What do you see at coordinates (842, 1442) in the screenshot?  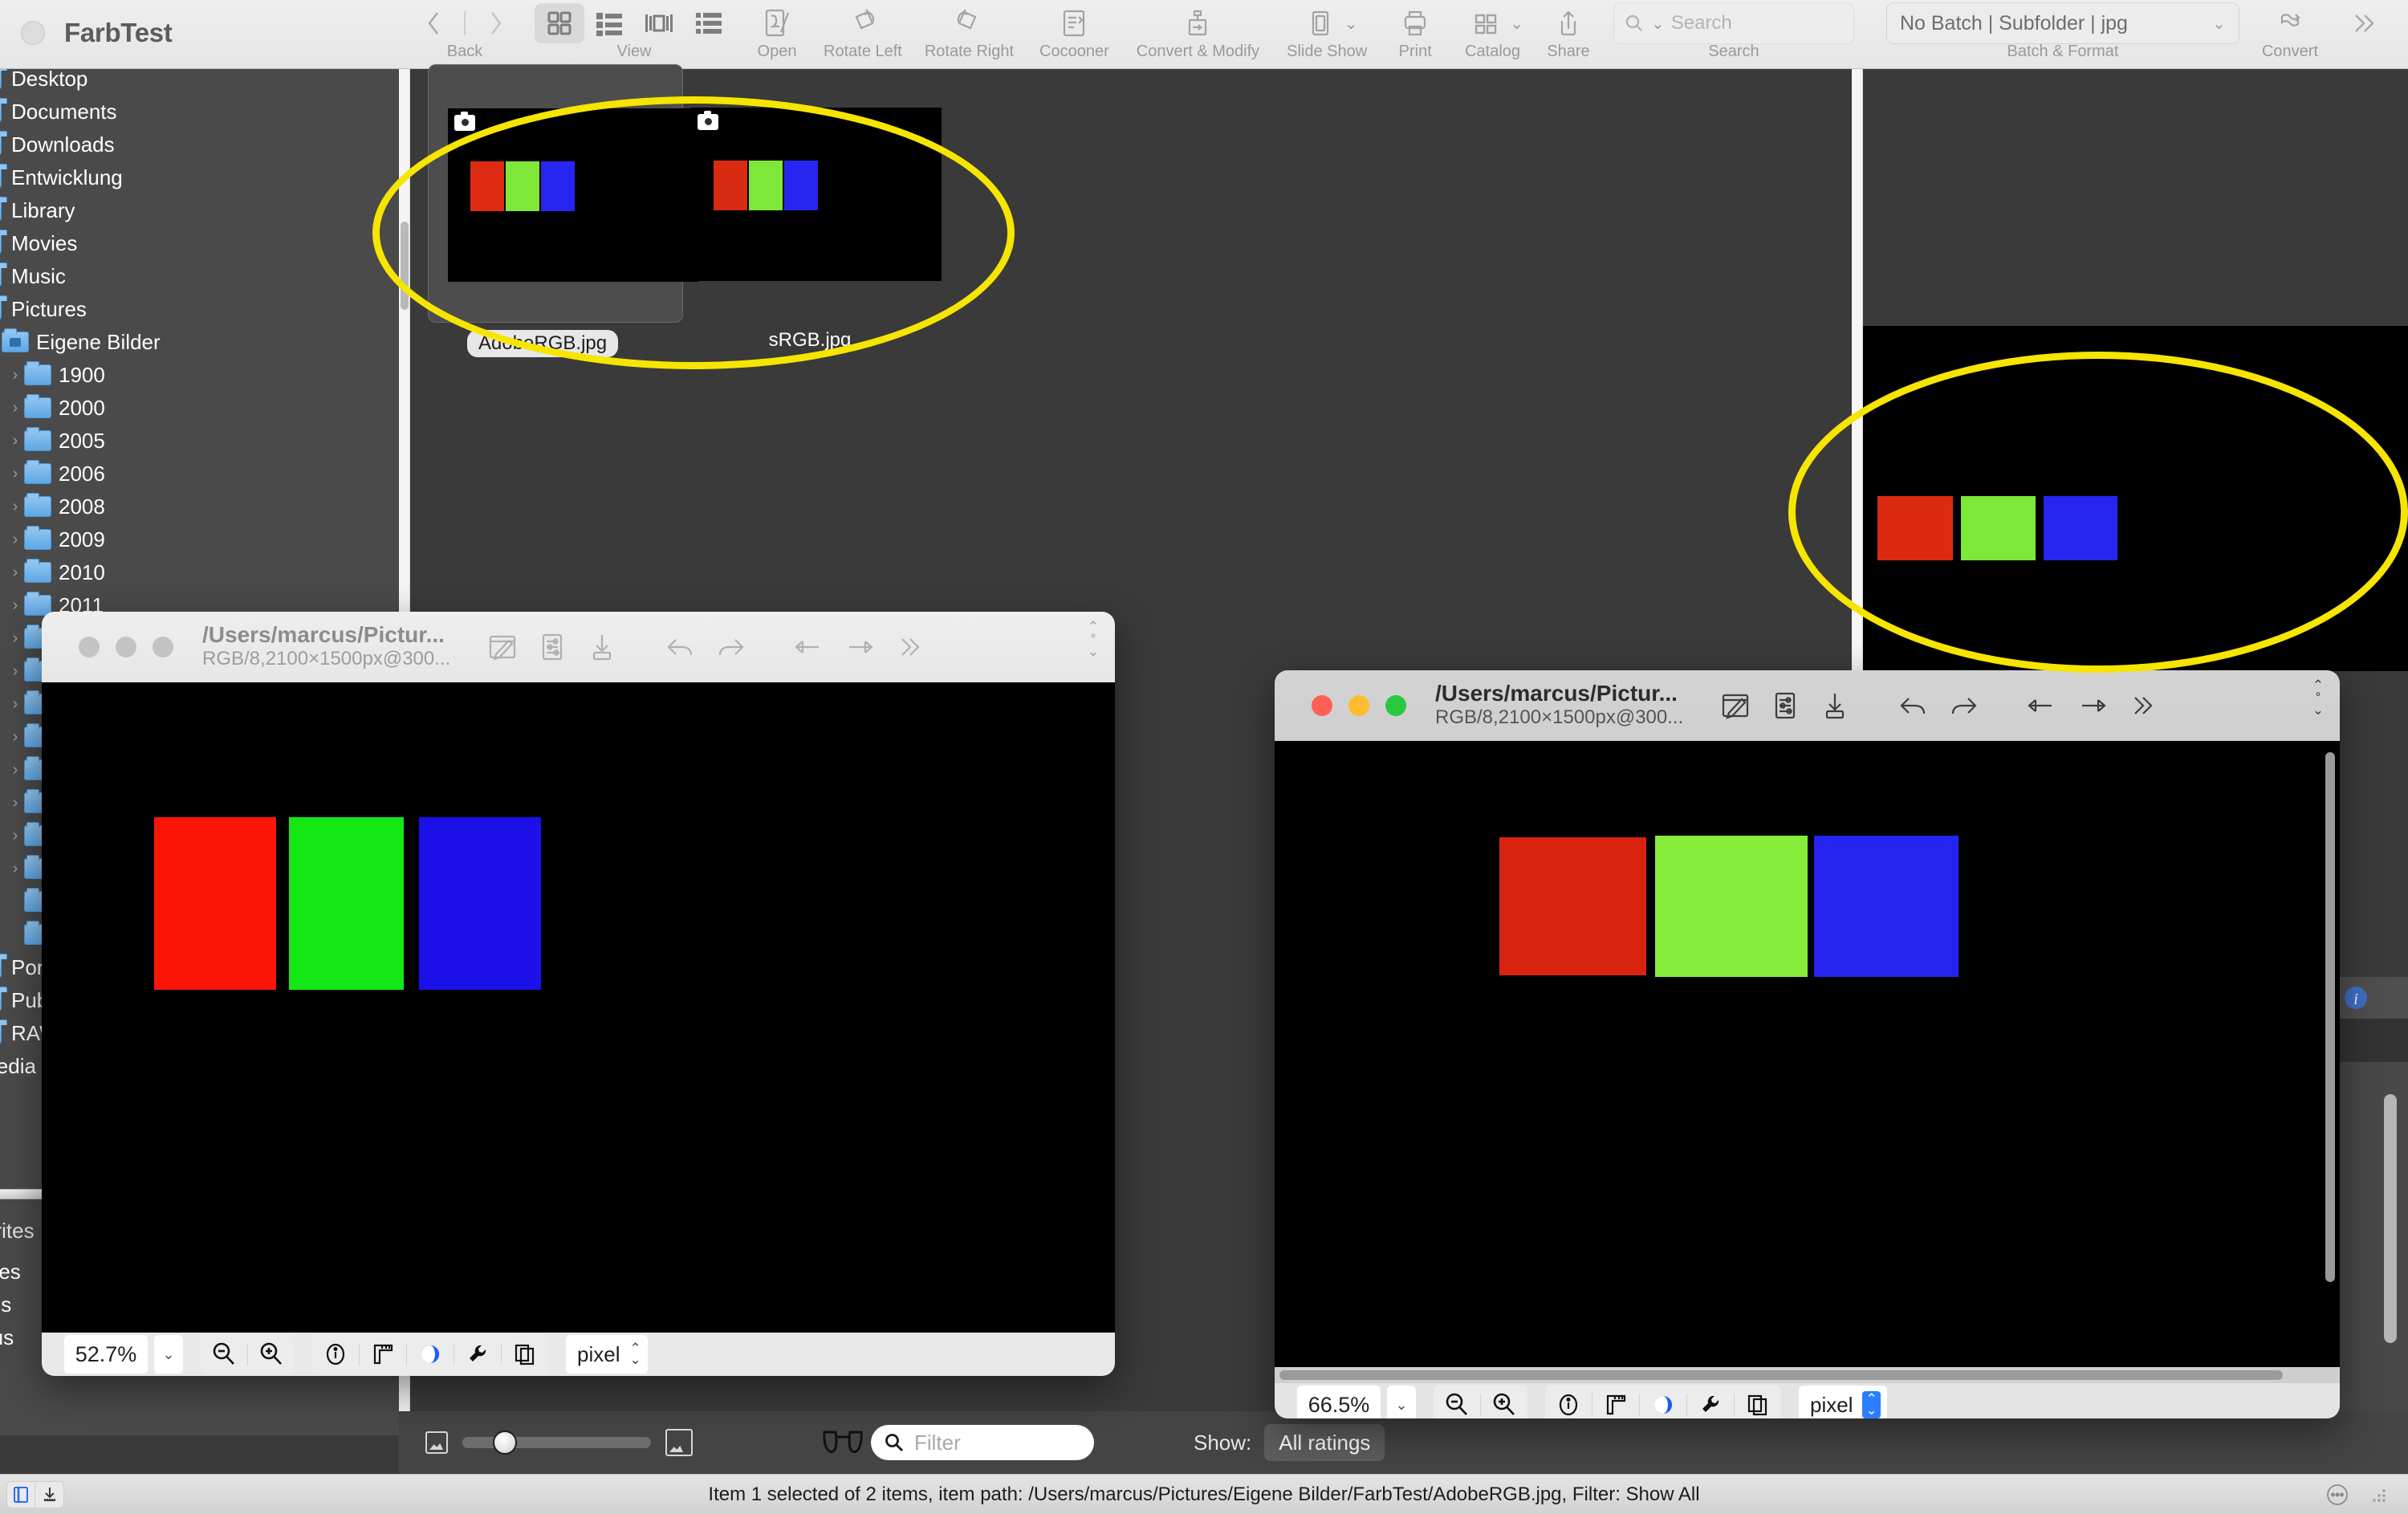 I see `glasses-icon` at bounding box center [842, 1442].